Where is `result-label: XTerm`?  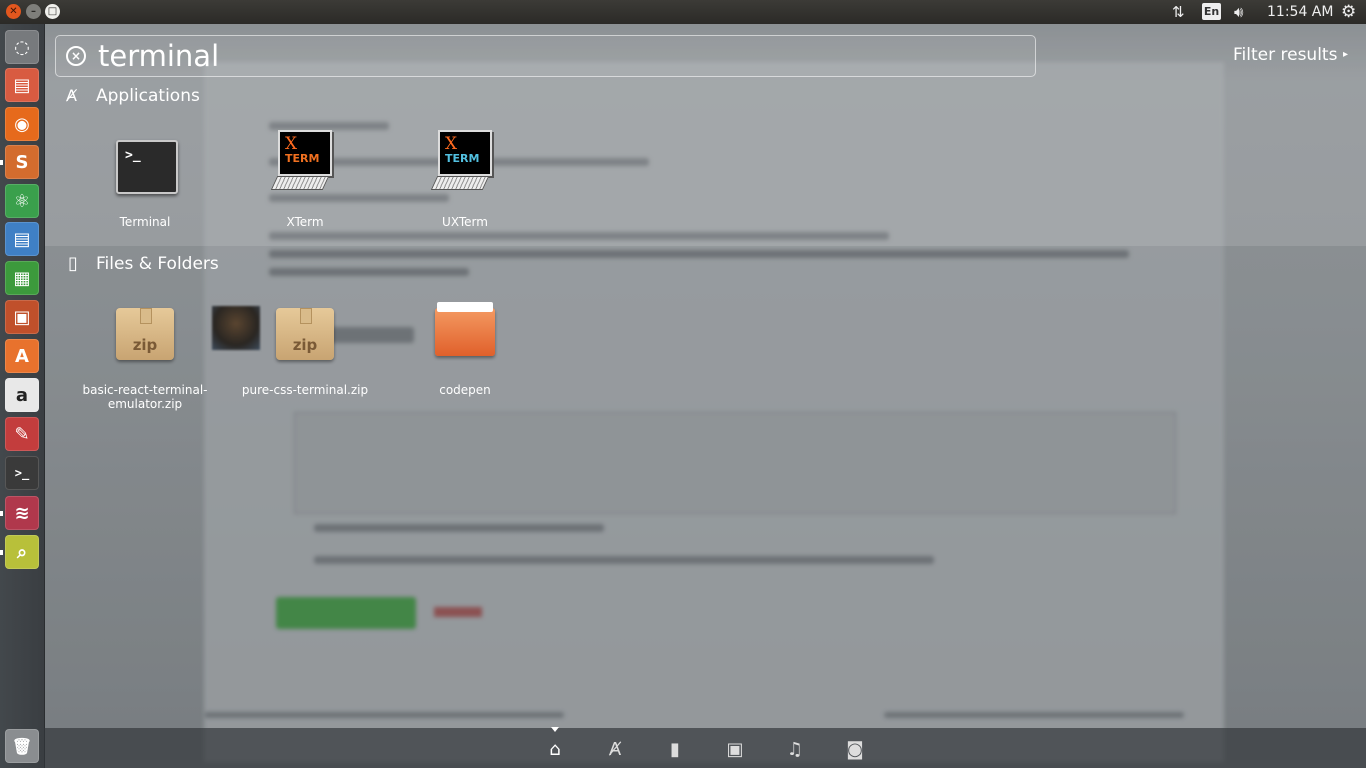
result-label: XTerm is located at coordinates (305, 222).